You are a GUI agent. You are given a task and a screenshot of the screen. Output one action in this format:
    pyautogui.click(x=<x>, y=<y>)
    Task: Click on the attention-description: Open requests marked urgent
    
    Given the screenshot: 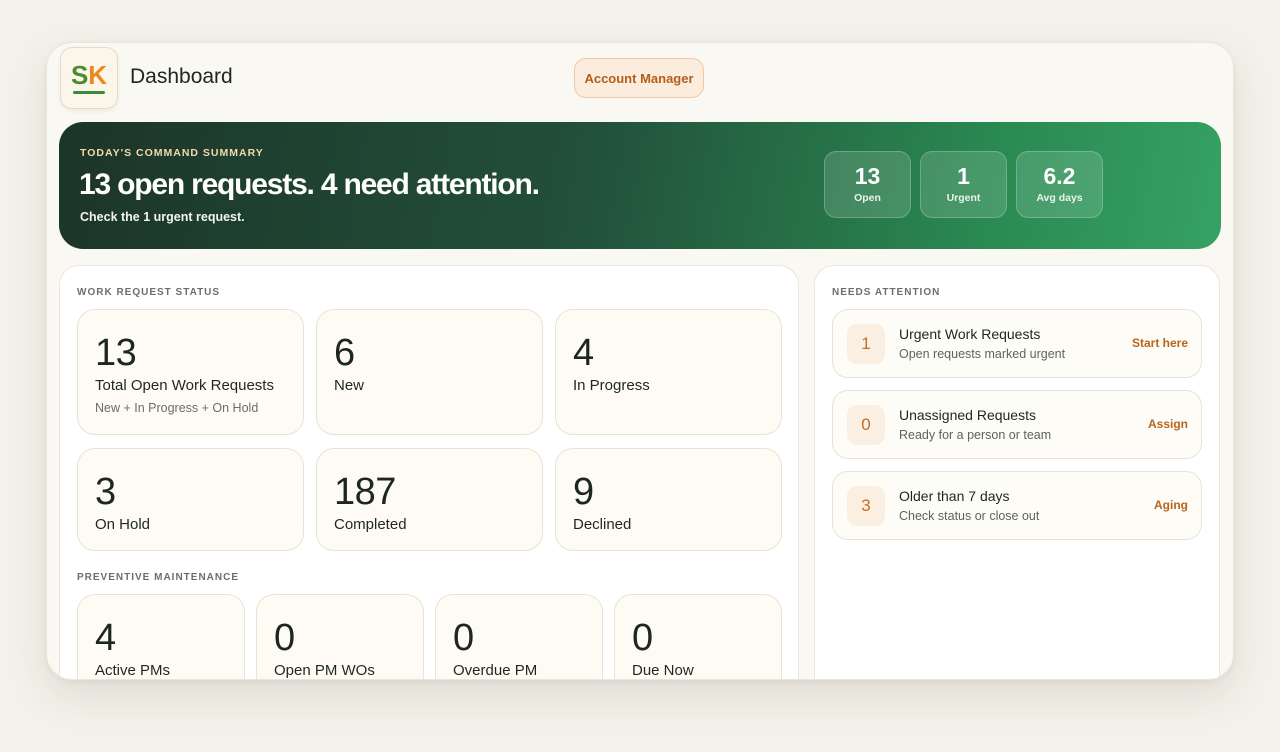 What is the action you would take?
    pyautogui.click(x=982, y=354)
    